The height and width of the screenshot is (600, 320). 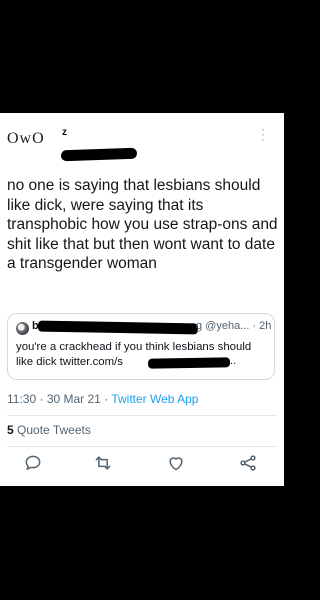 I want to click on like-button, so click(x=176, y=463).